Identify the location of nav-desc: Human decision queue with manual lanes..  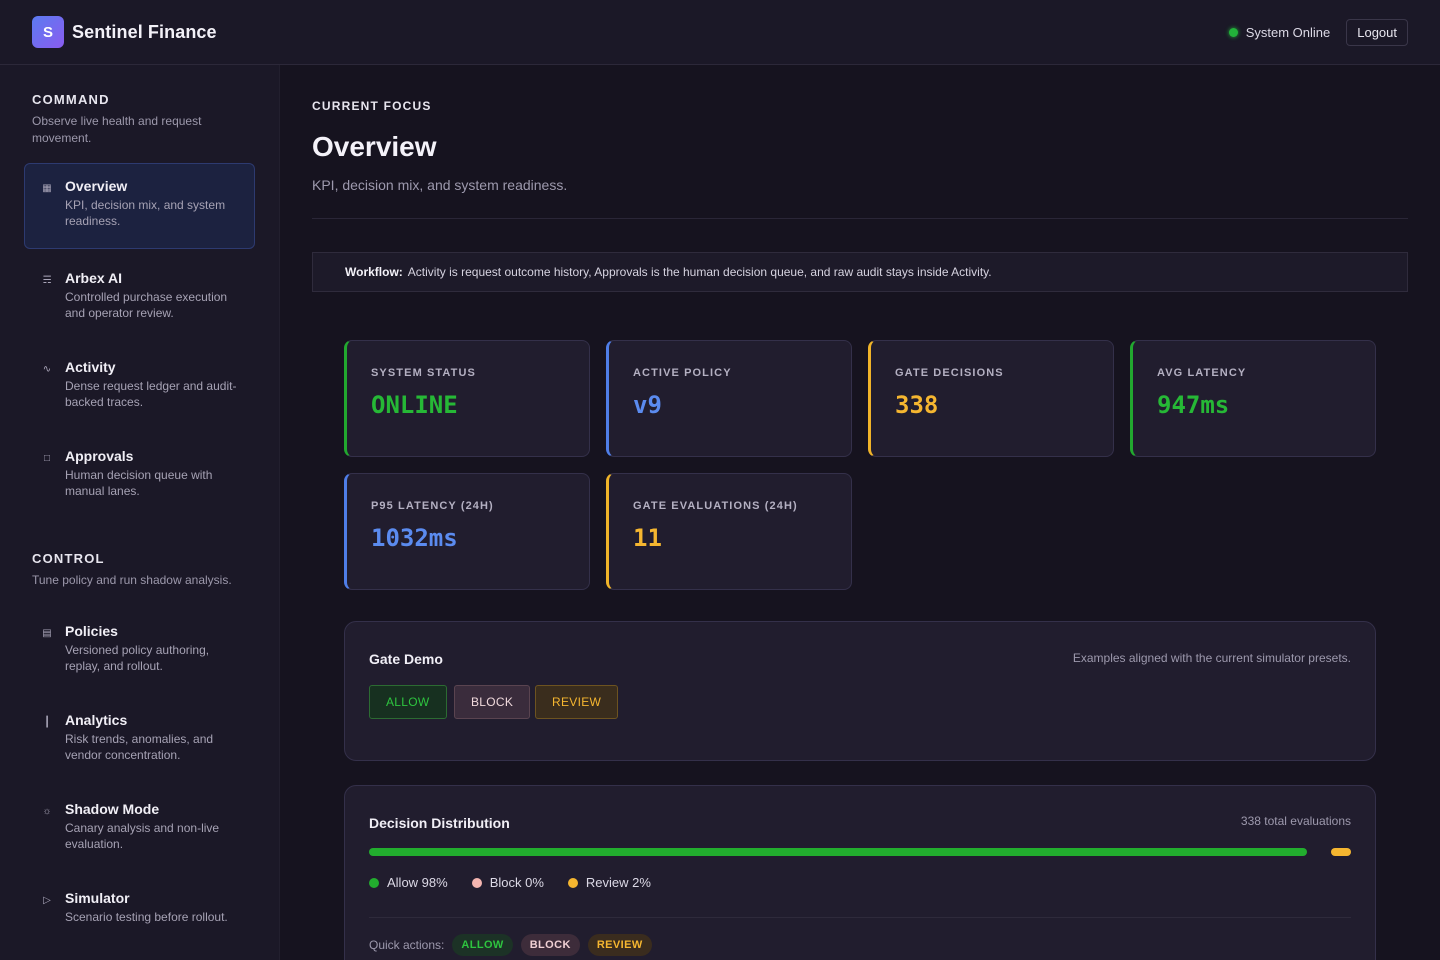
(139, 483).